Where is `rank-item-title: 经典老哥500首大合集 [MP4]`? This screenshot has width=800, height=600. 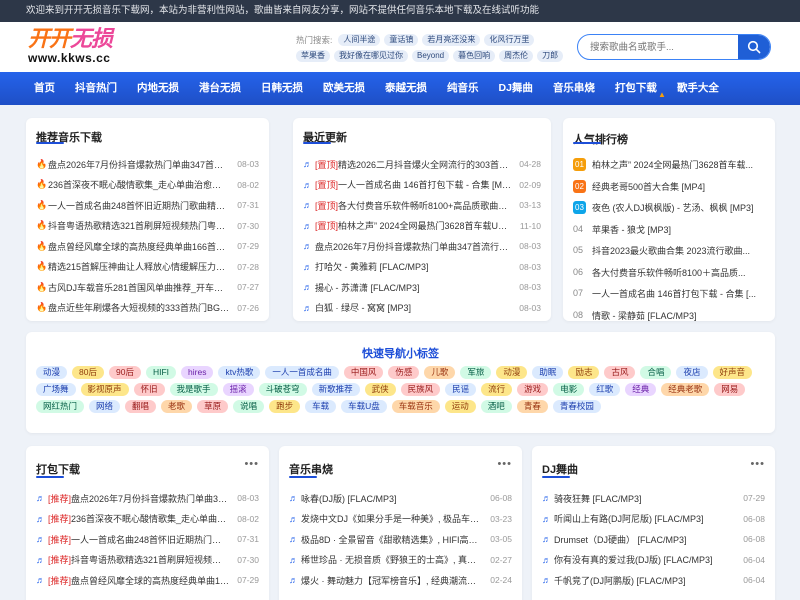 rank-item-title: 经典老哥500首大合集 [MP4] is located at coordinates (678, 186).